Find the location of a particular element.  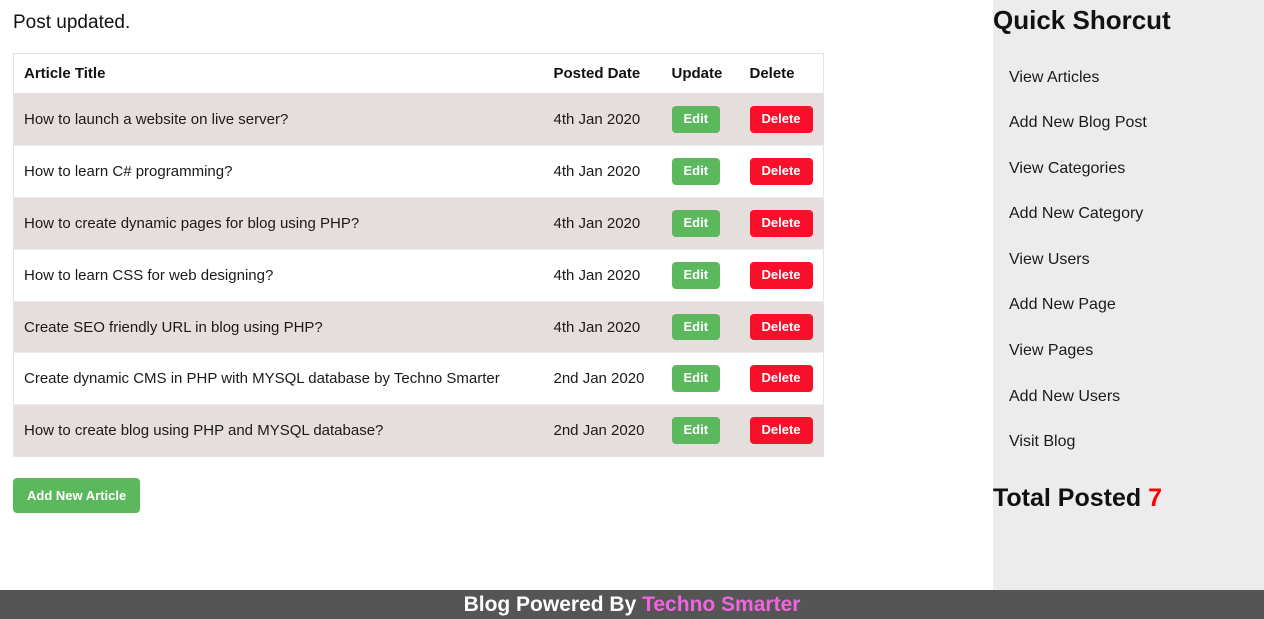

sidebar-item-add-new-page: Add New Page is located at coordinates (1128, 305).